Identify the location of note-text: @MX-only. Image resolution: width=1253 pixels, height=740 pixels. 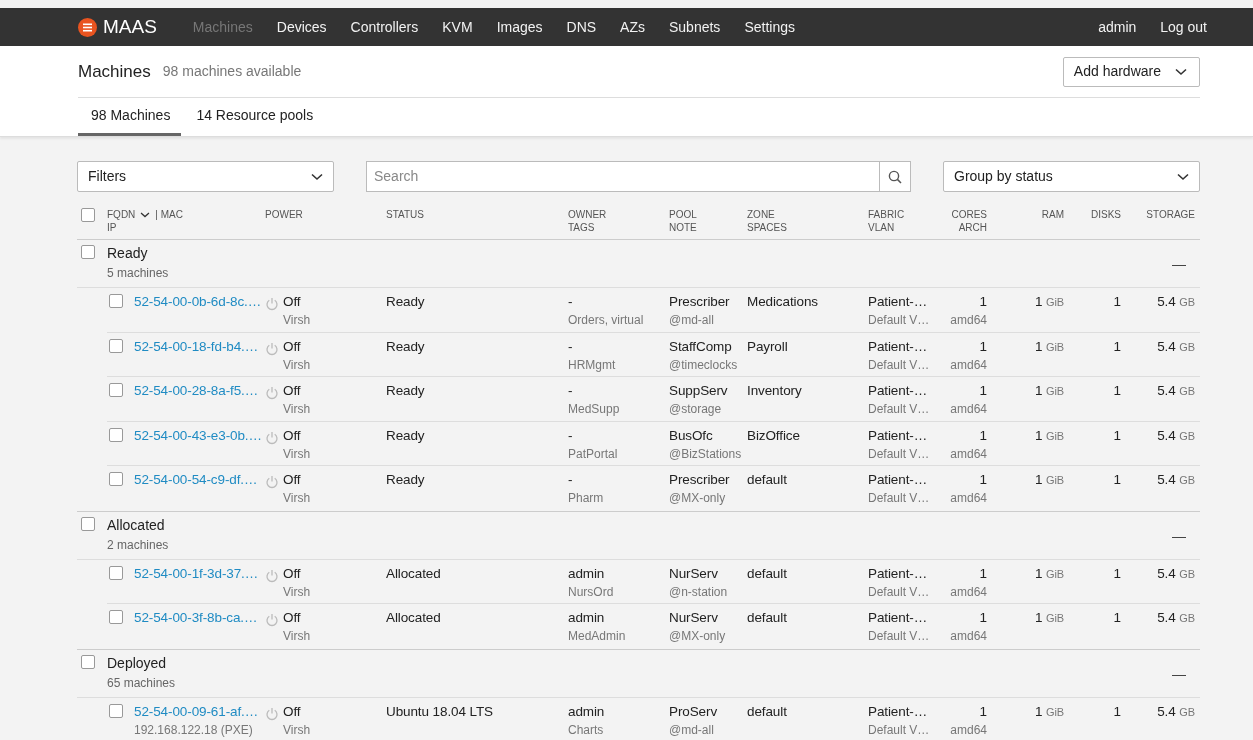
(698, 636).